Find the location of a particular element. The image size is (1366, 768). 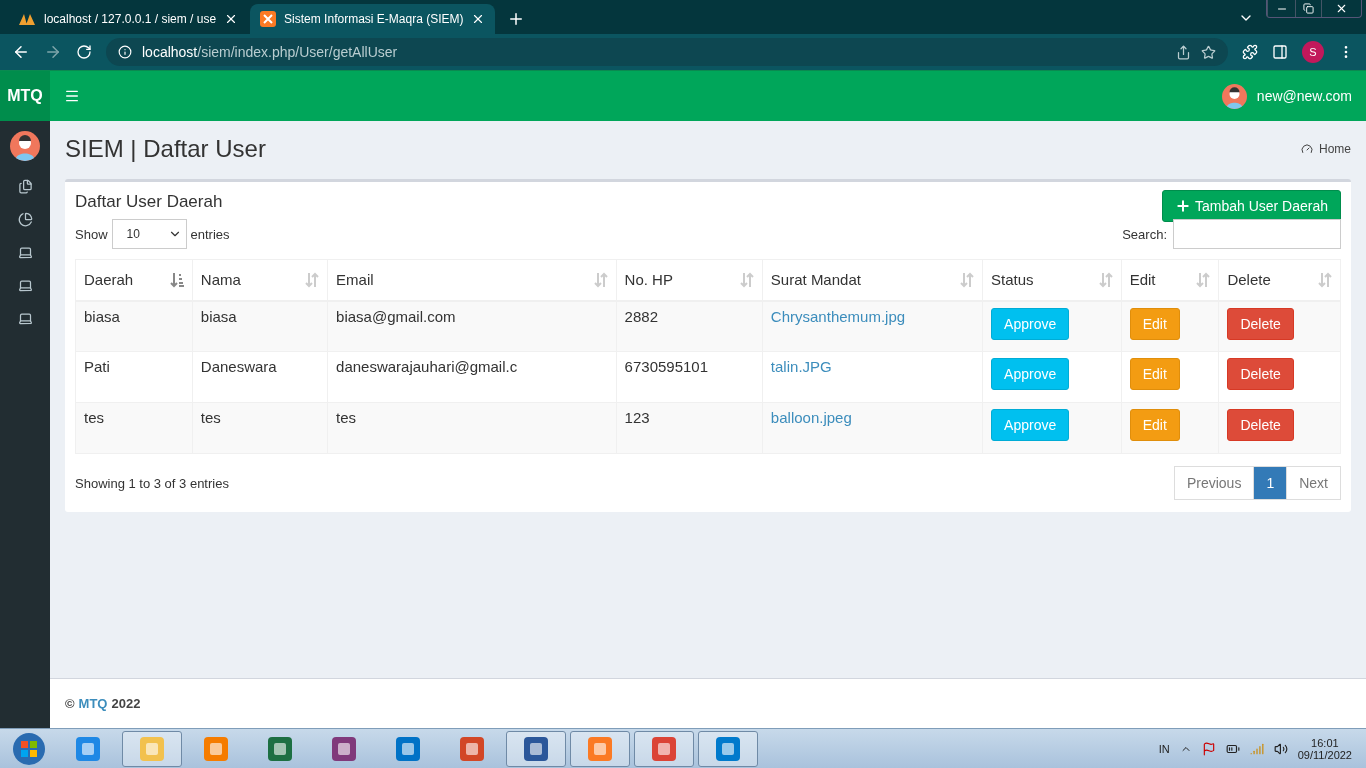

table-cell: Daneswara is located at coordinates (260, 377).